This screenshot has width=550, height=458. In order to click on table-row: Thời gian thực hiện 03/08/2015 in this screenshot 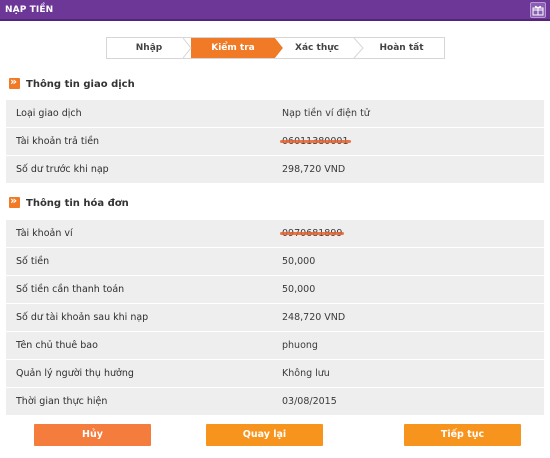, I will do `click(275, 402)`.